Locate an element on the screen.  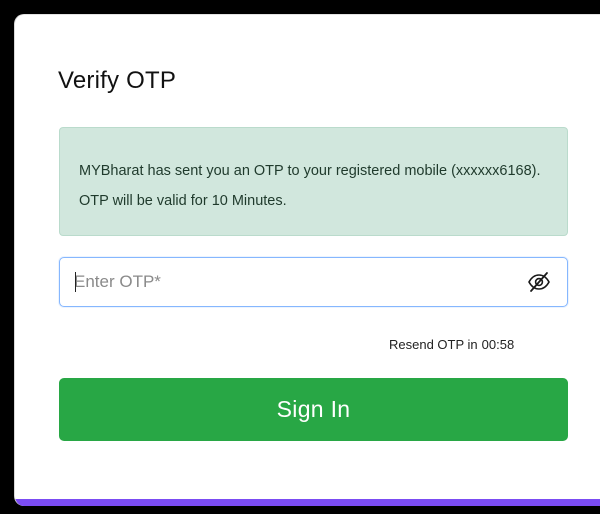
resend-otp-countdown: Resend OTP in 00:58 is located at coordinates (451, 344).